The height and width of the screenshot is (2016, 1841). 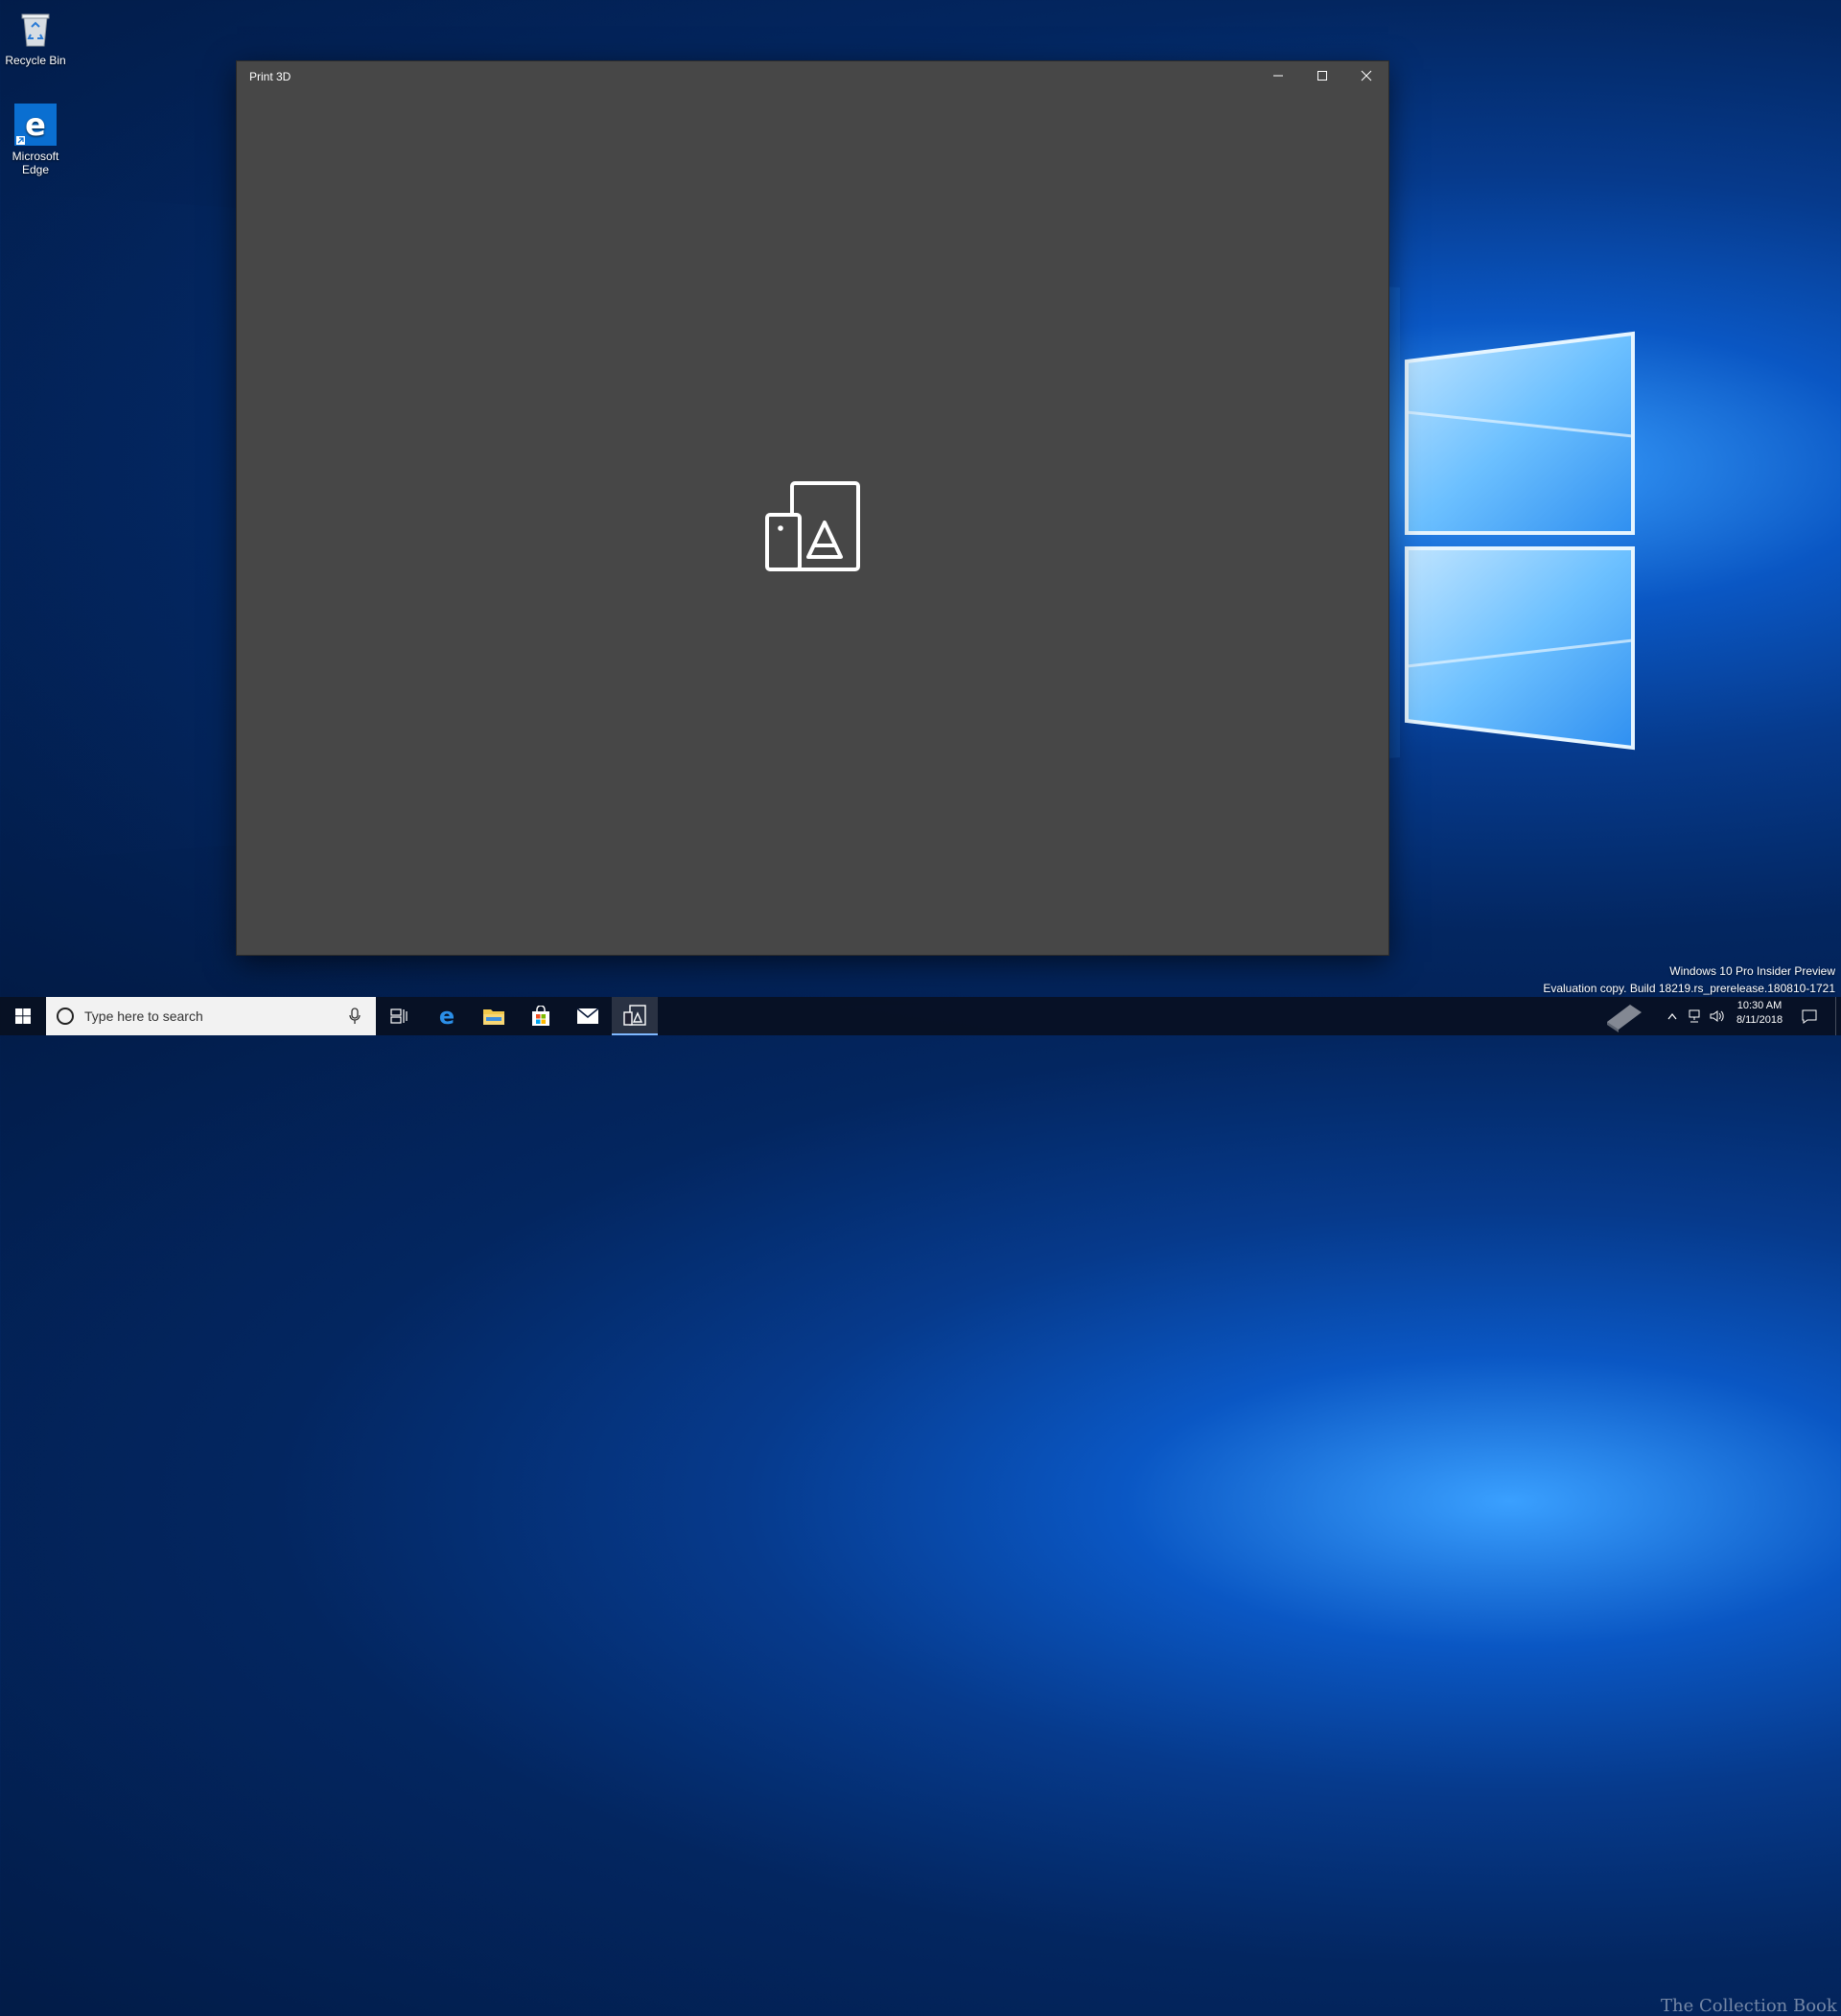 I want to click on taskbar-file-explorer, so click(x=494, y=1016).